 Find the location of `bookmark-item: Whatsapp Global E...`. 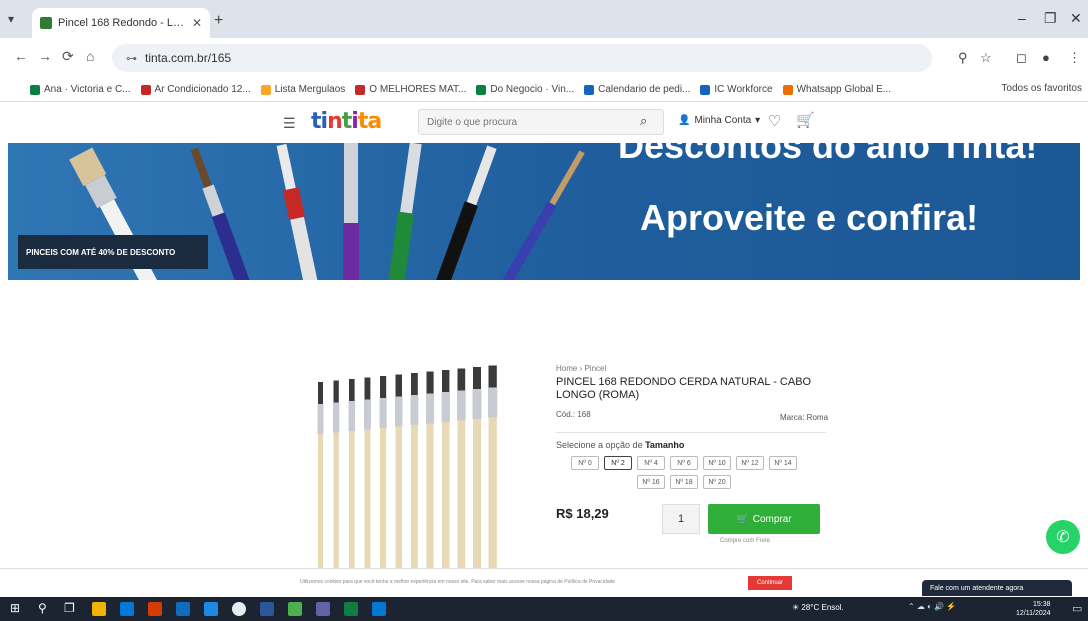

bookmark-item: Whatsapp Global E... is located at coordinates (837, 89).